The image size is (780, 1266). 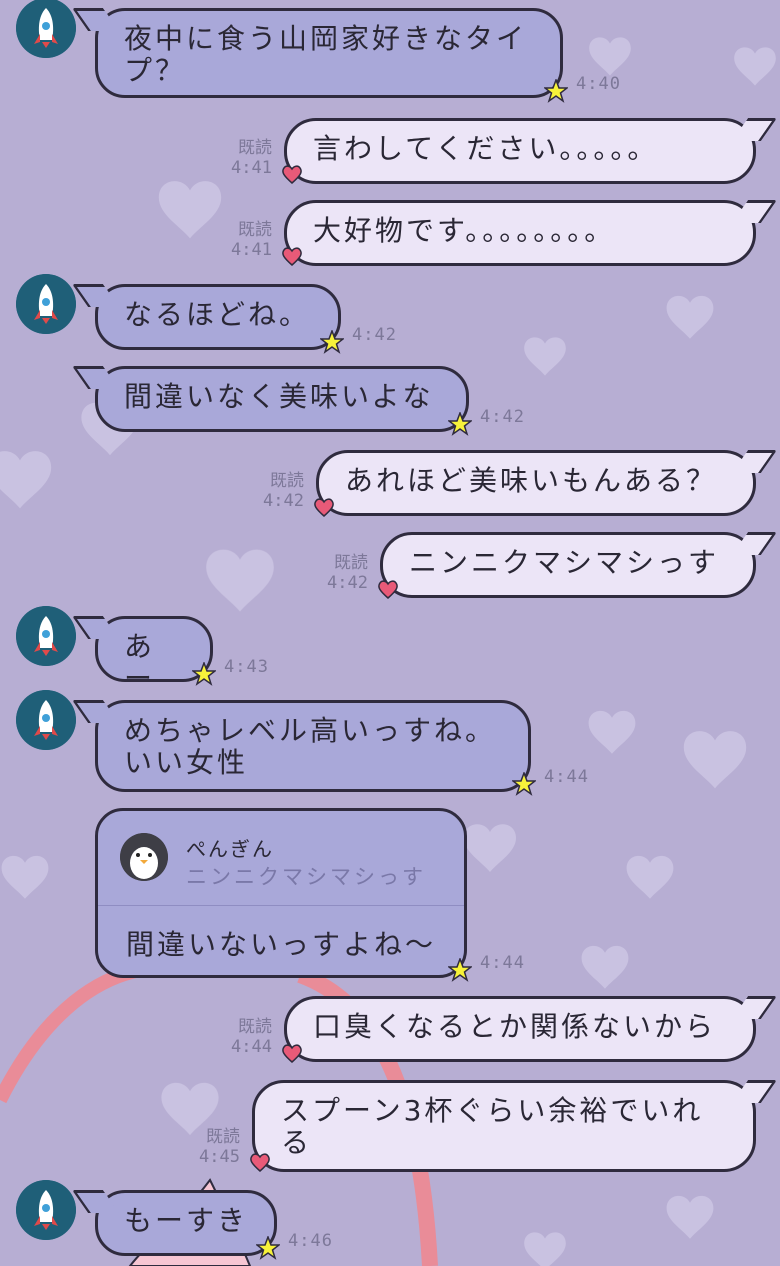 I want to click on read-receipt: 既読 4:45, so click(x=217, y=1147).